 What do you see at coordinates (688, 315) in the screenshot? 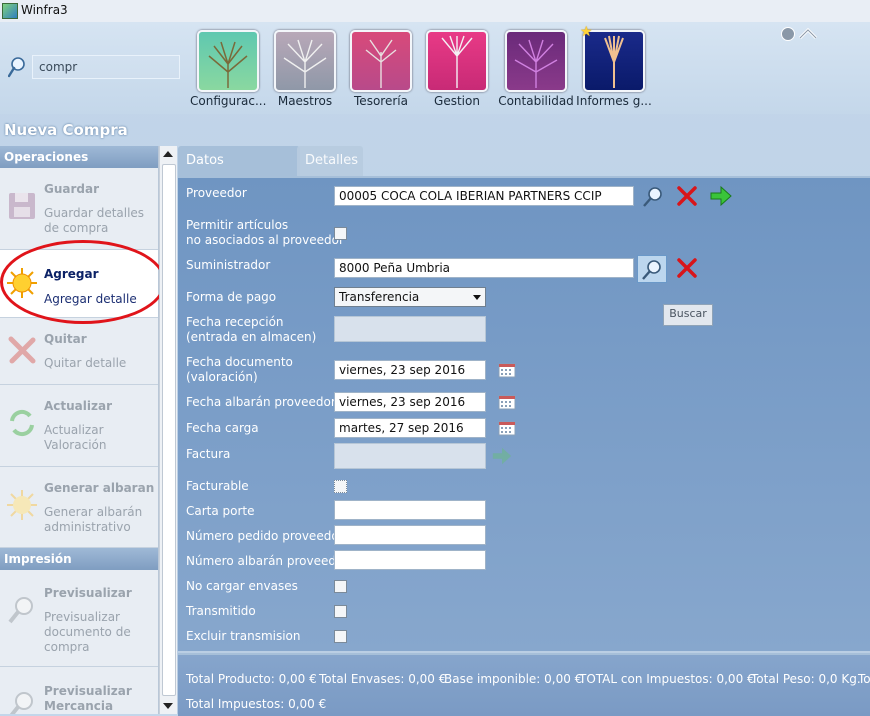
I see `buscar-tooltip: Buscar` at bounding box center [688, 315].